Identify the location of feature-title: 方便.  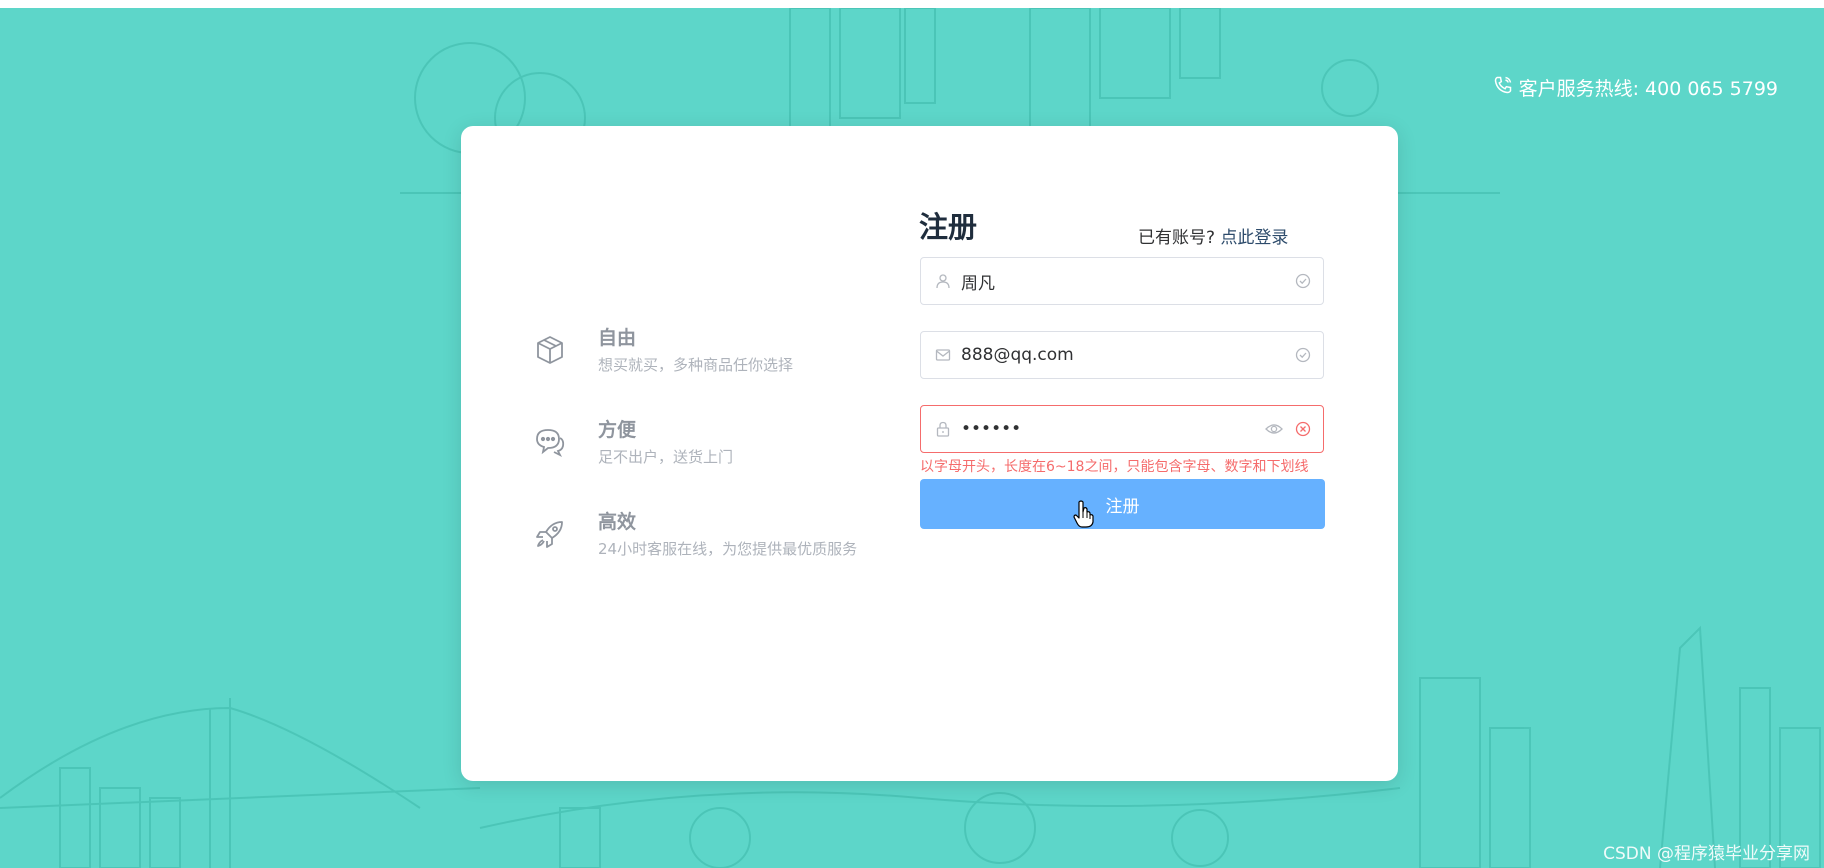
(617, 430).